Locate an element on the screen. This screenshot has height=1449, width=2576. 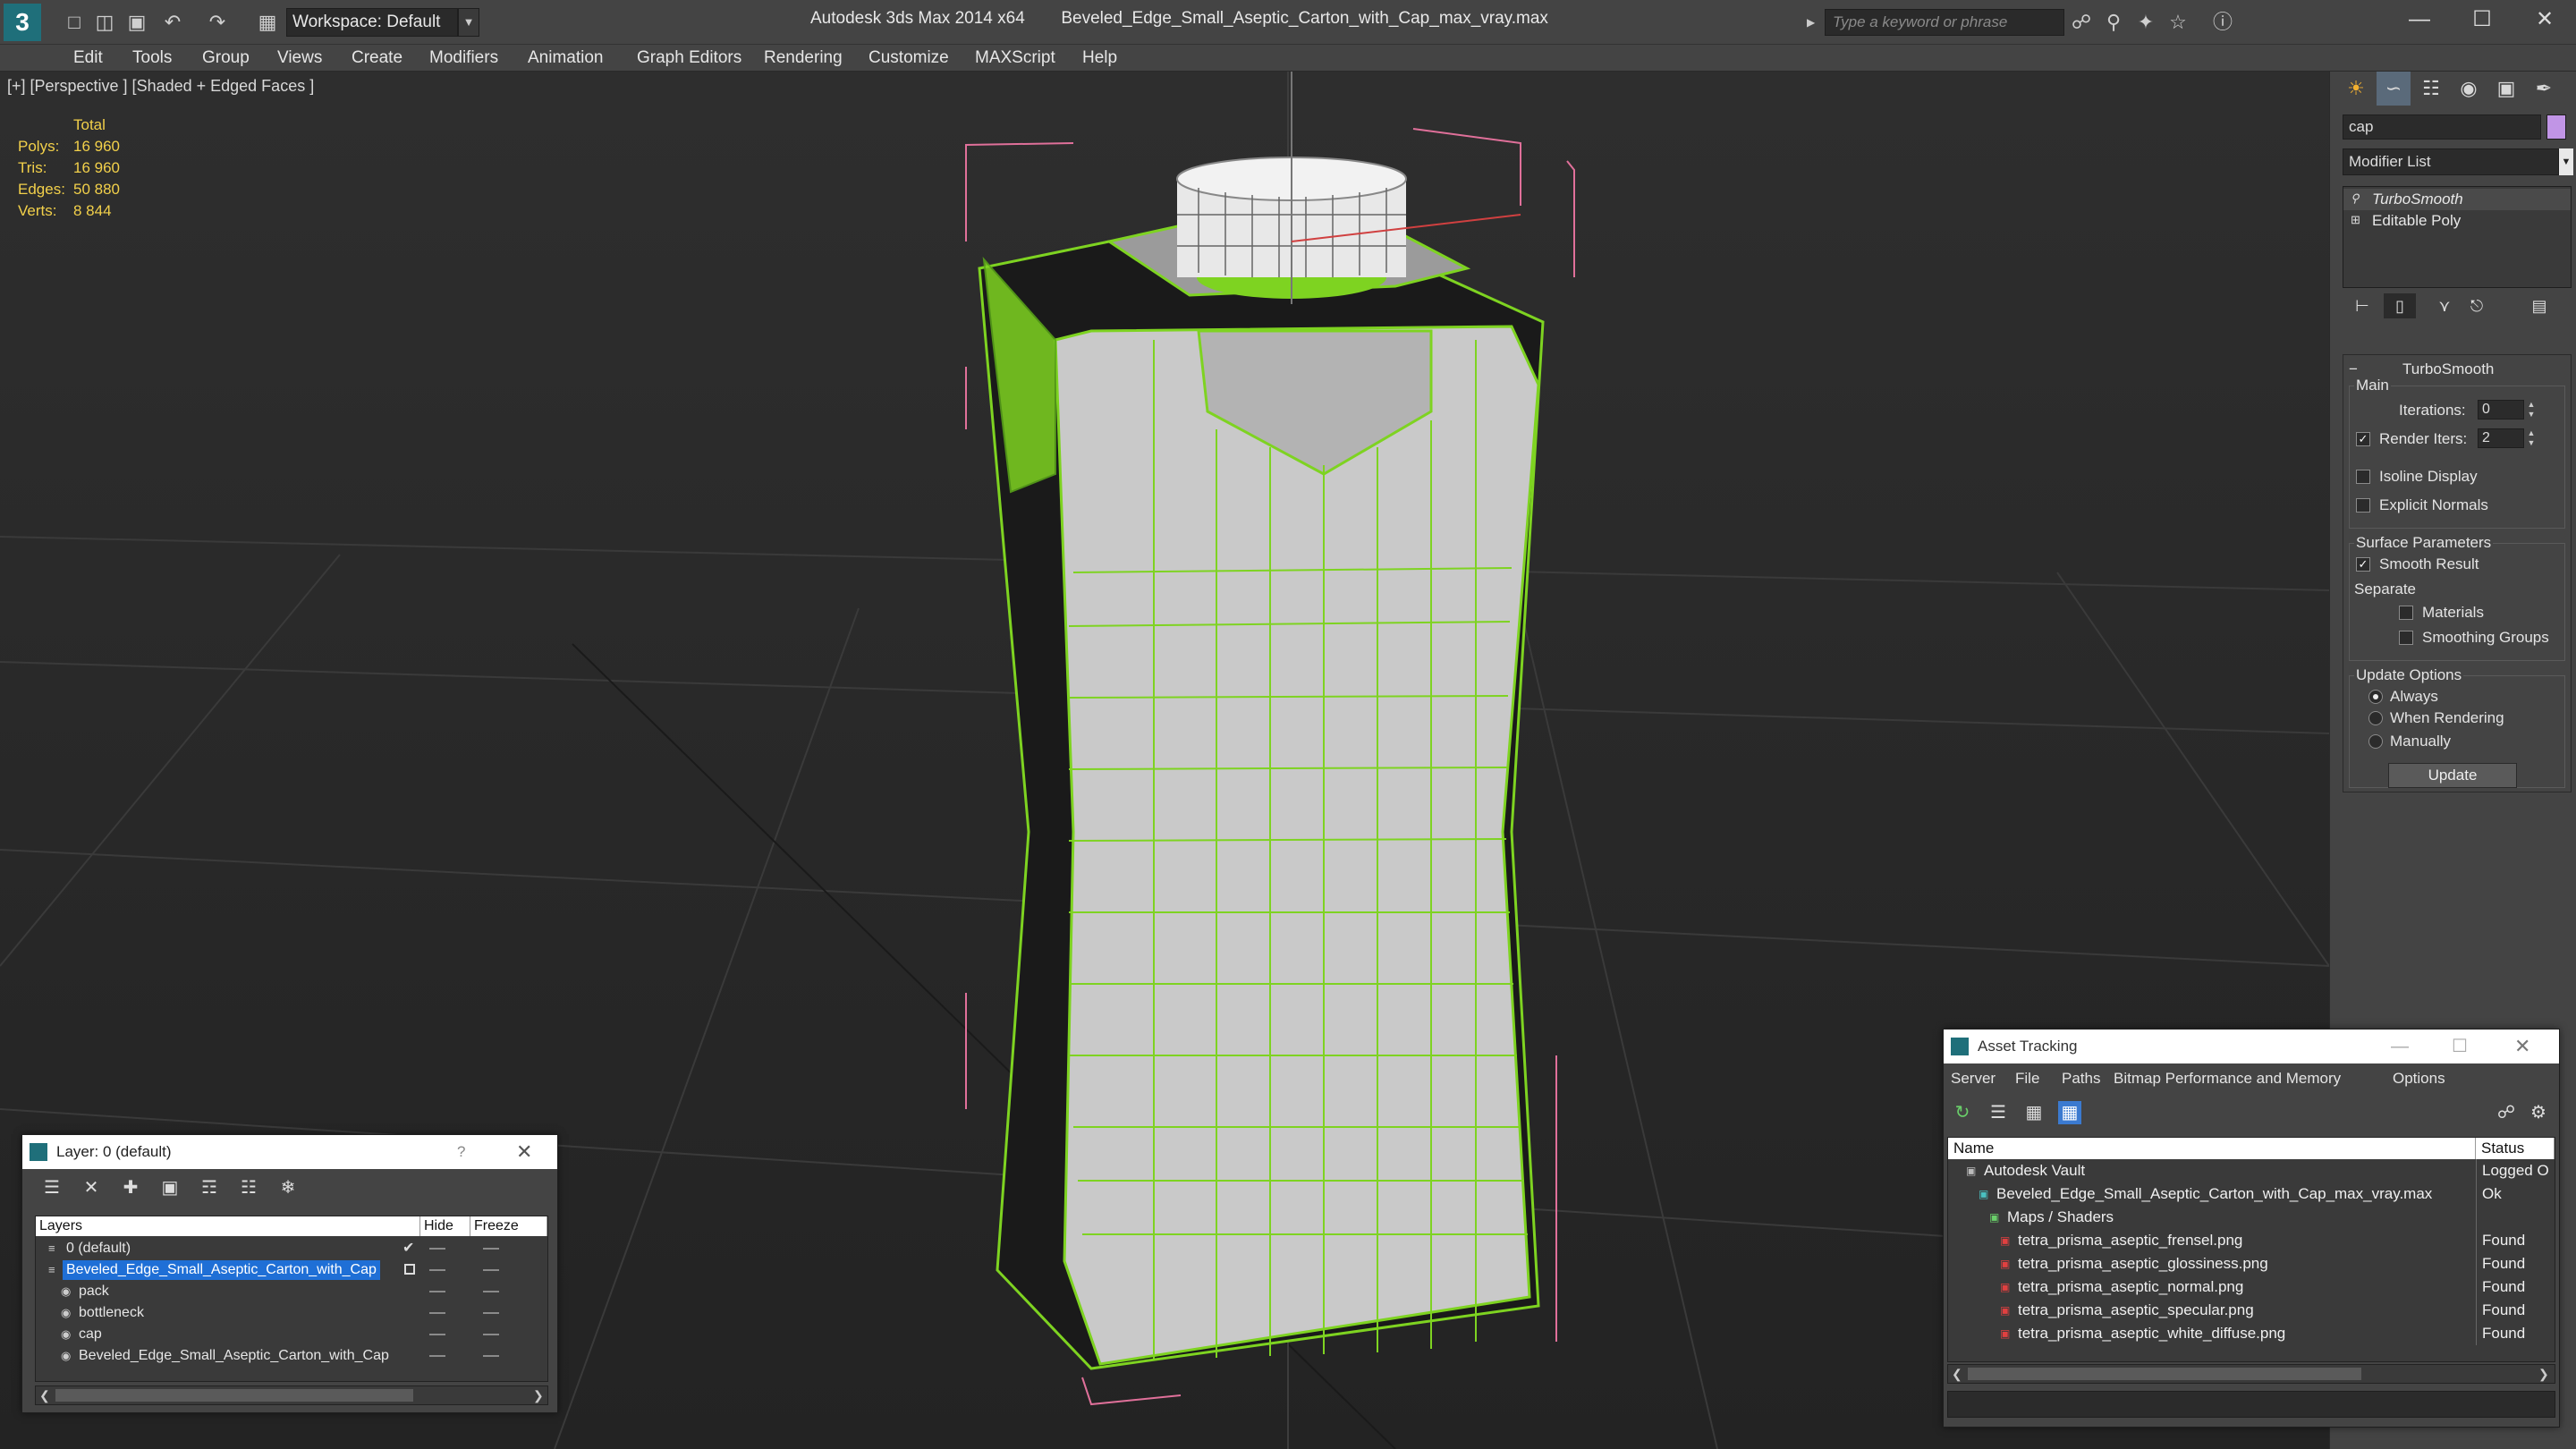
active-layer-check-icon: ✔ is located at coordinates (408, 1248).